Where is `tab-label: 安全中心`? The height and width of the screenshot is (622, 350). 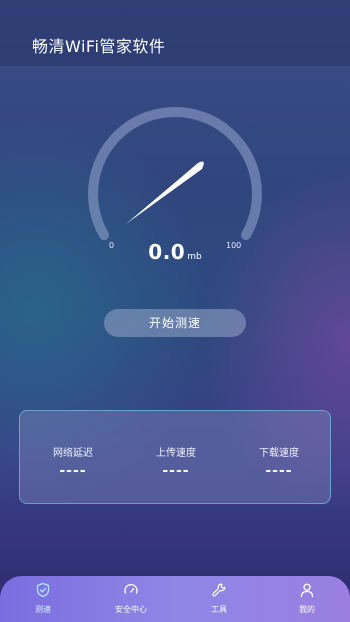 tab-label: 安全中心 is located at coordinates (131, 609).